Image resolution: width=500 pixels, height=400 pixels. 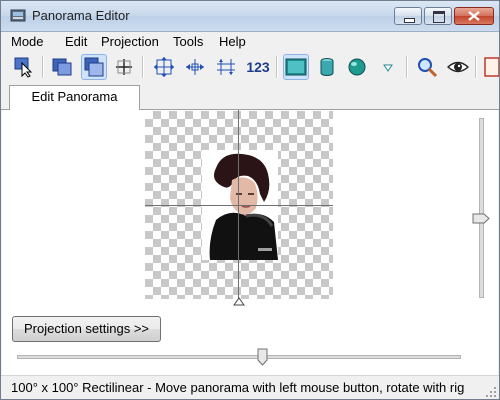 I want to click on zoom-icon, so click(x=428, y=68).